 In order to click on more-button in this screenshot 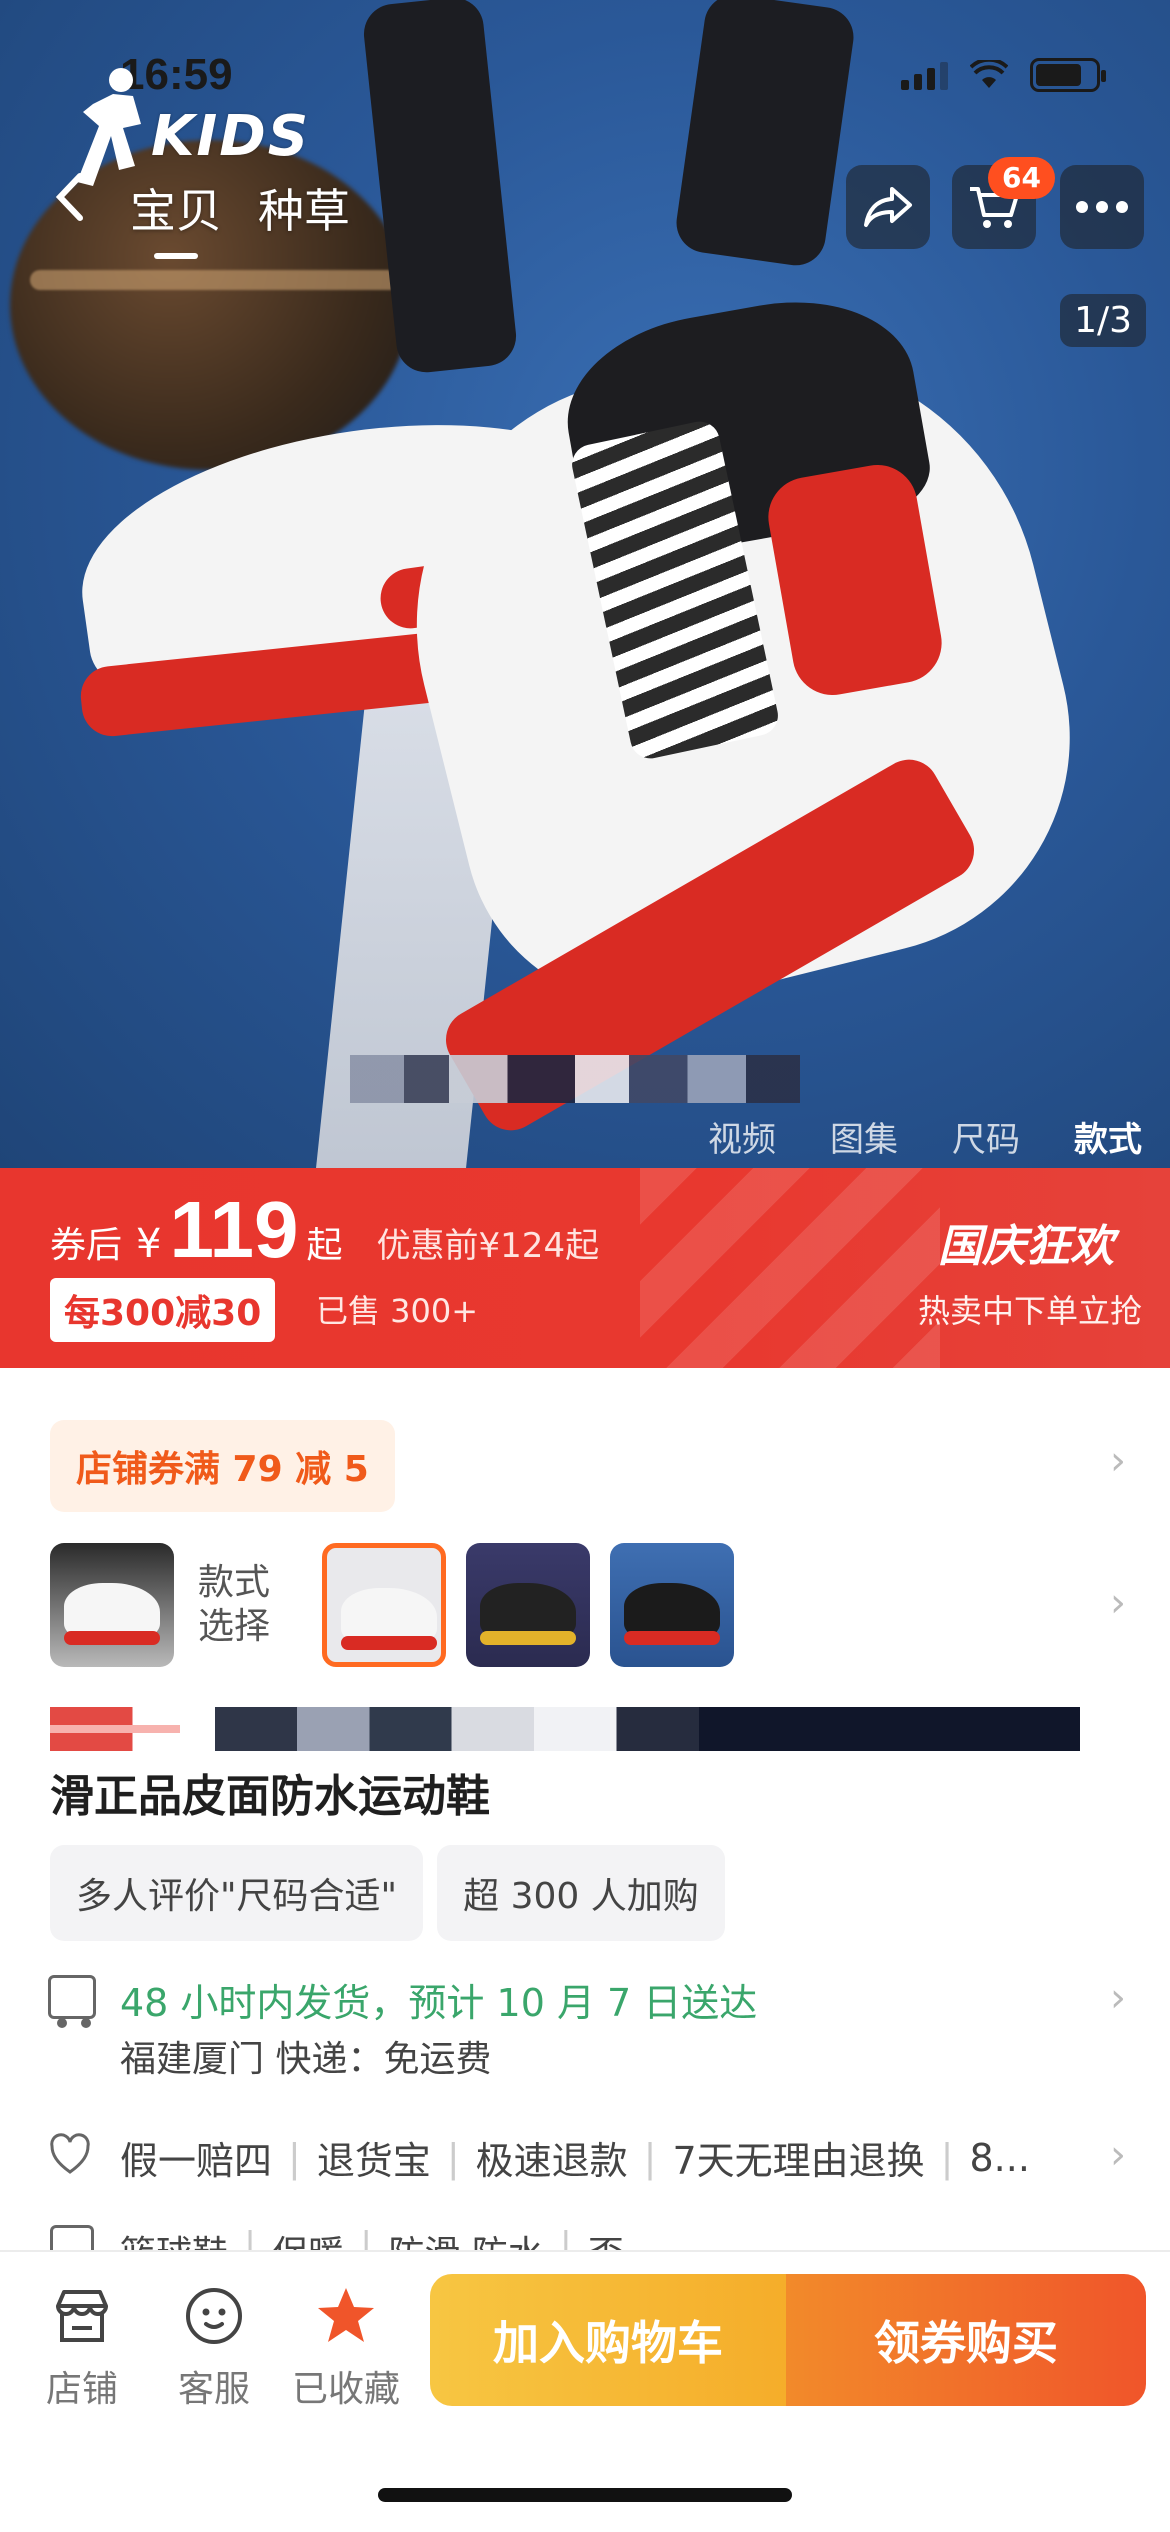, I will do `click(1102, 207)`.